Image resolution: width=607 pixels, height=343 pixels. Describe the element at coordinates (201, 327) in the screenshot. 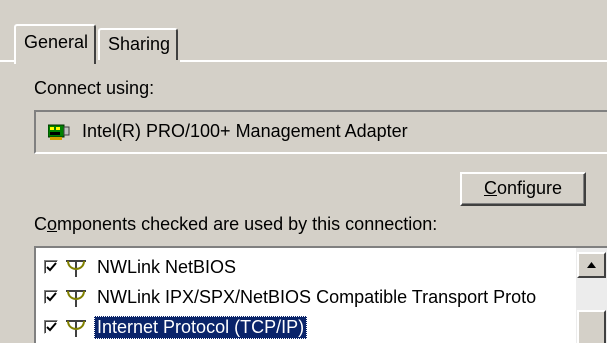

I see `component-label: Internet Protocol (TCP/IP)` at that location.